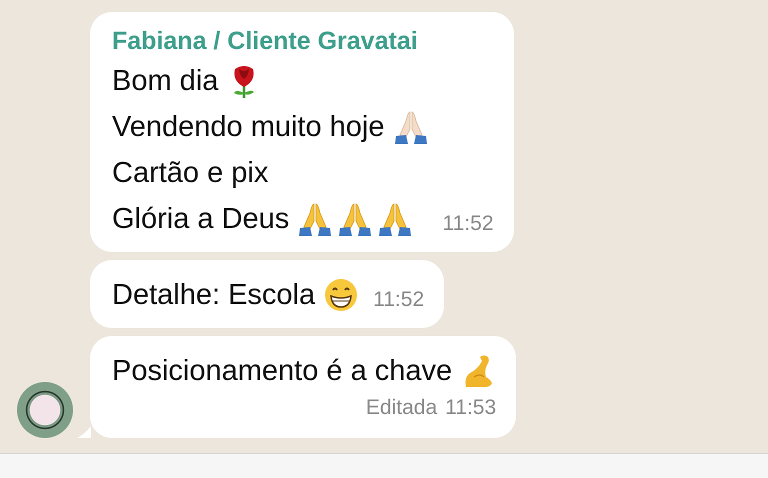  Describe the element at coordinates (282, 371) in the screenshot. I see `message-text: Posicionamento é a chave` at that location.